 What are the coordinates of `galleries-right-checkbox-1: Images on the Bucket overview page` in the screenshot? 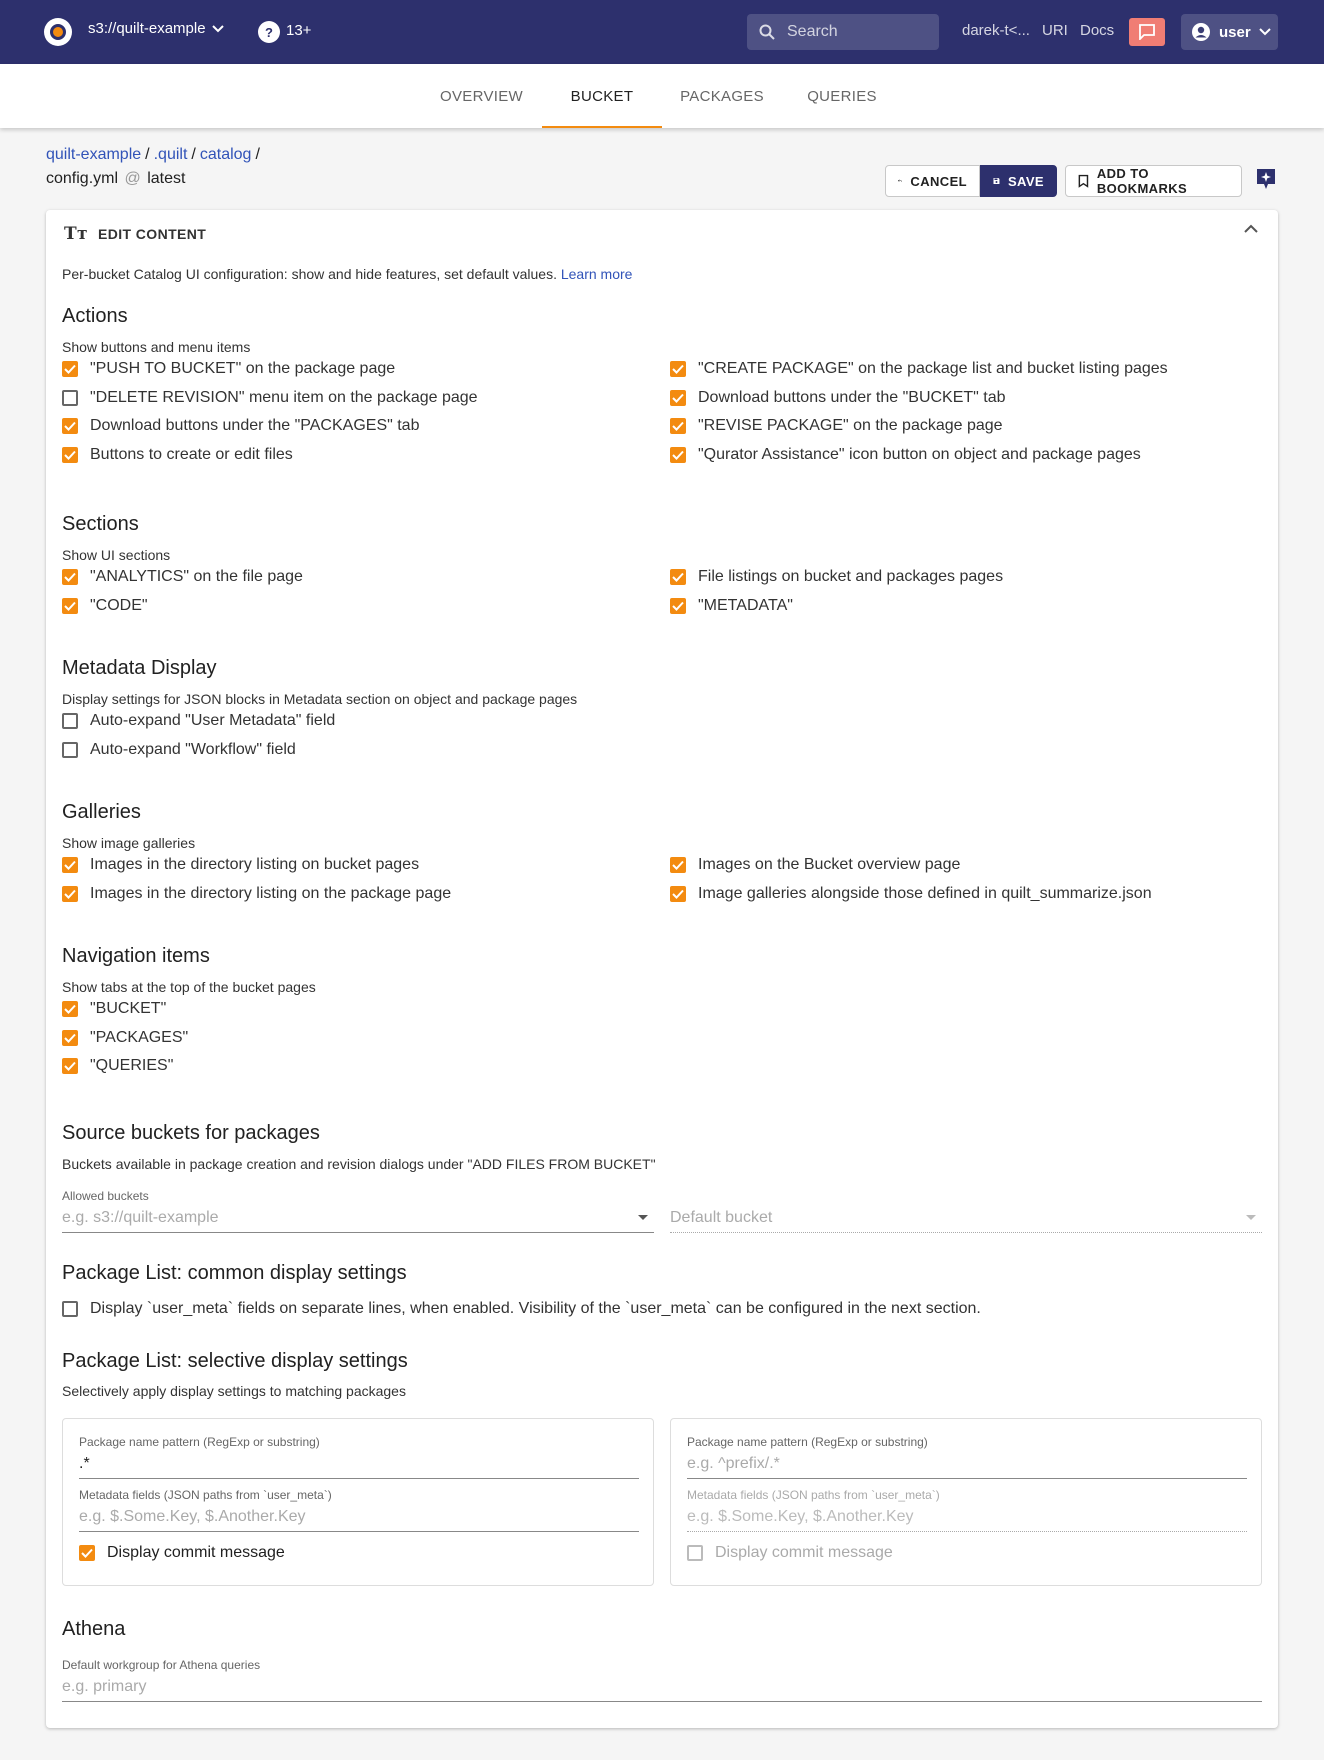 It's located at (815, 865).